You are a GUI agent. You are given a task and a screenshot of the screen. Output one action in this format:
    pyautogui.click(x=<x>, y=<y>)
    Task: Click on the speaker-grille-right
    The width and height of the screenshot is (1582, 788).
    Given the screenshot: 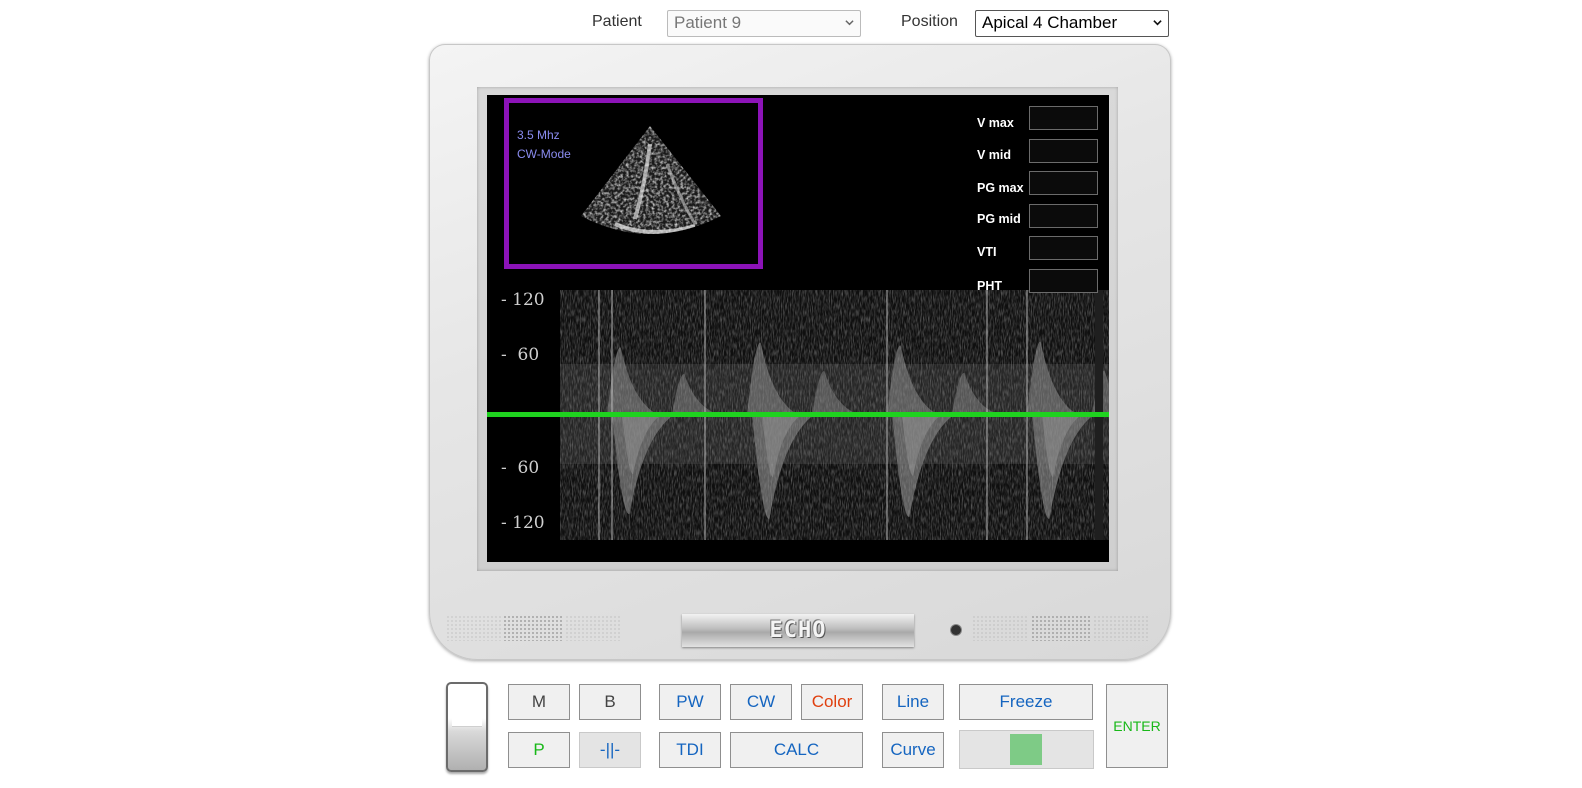 What is the action you would take?
    pyautogui.click(x=1061, y=628)
    